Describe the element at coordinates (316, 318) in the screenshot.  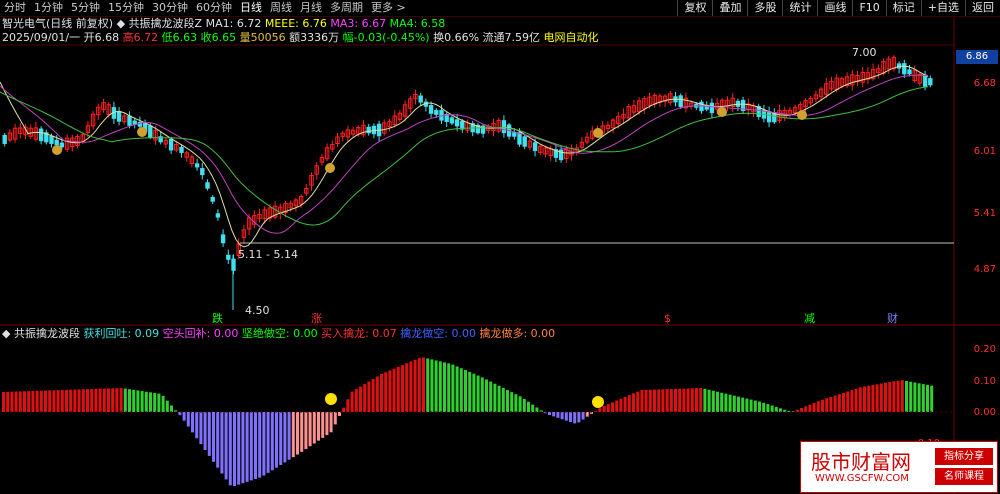
I see `marker-up: 涨` at that location.